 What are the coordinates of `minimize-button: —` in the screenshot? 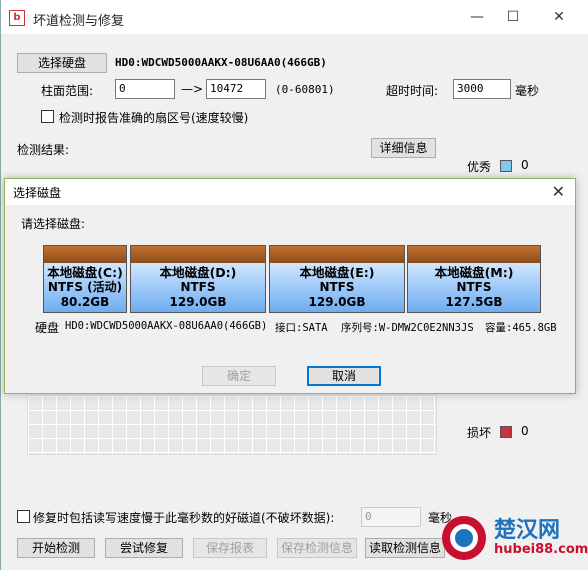 It's located at (477, 17).